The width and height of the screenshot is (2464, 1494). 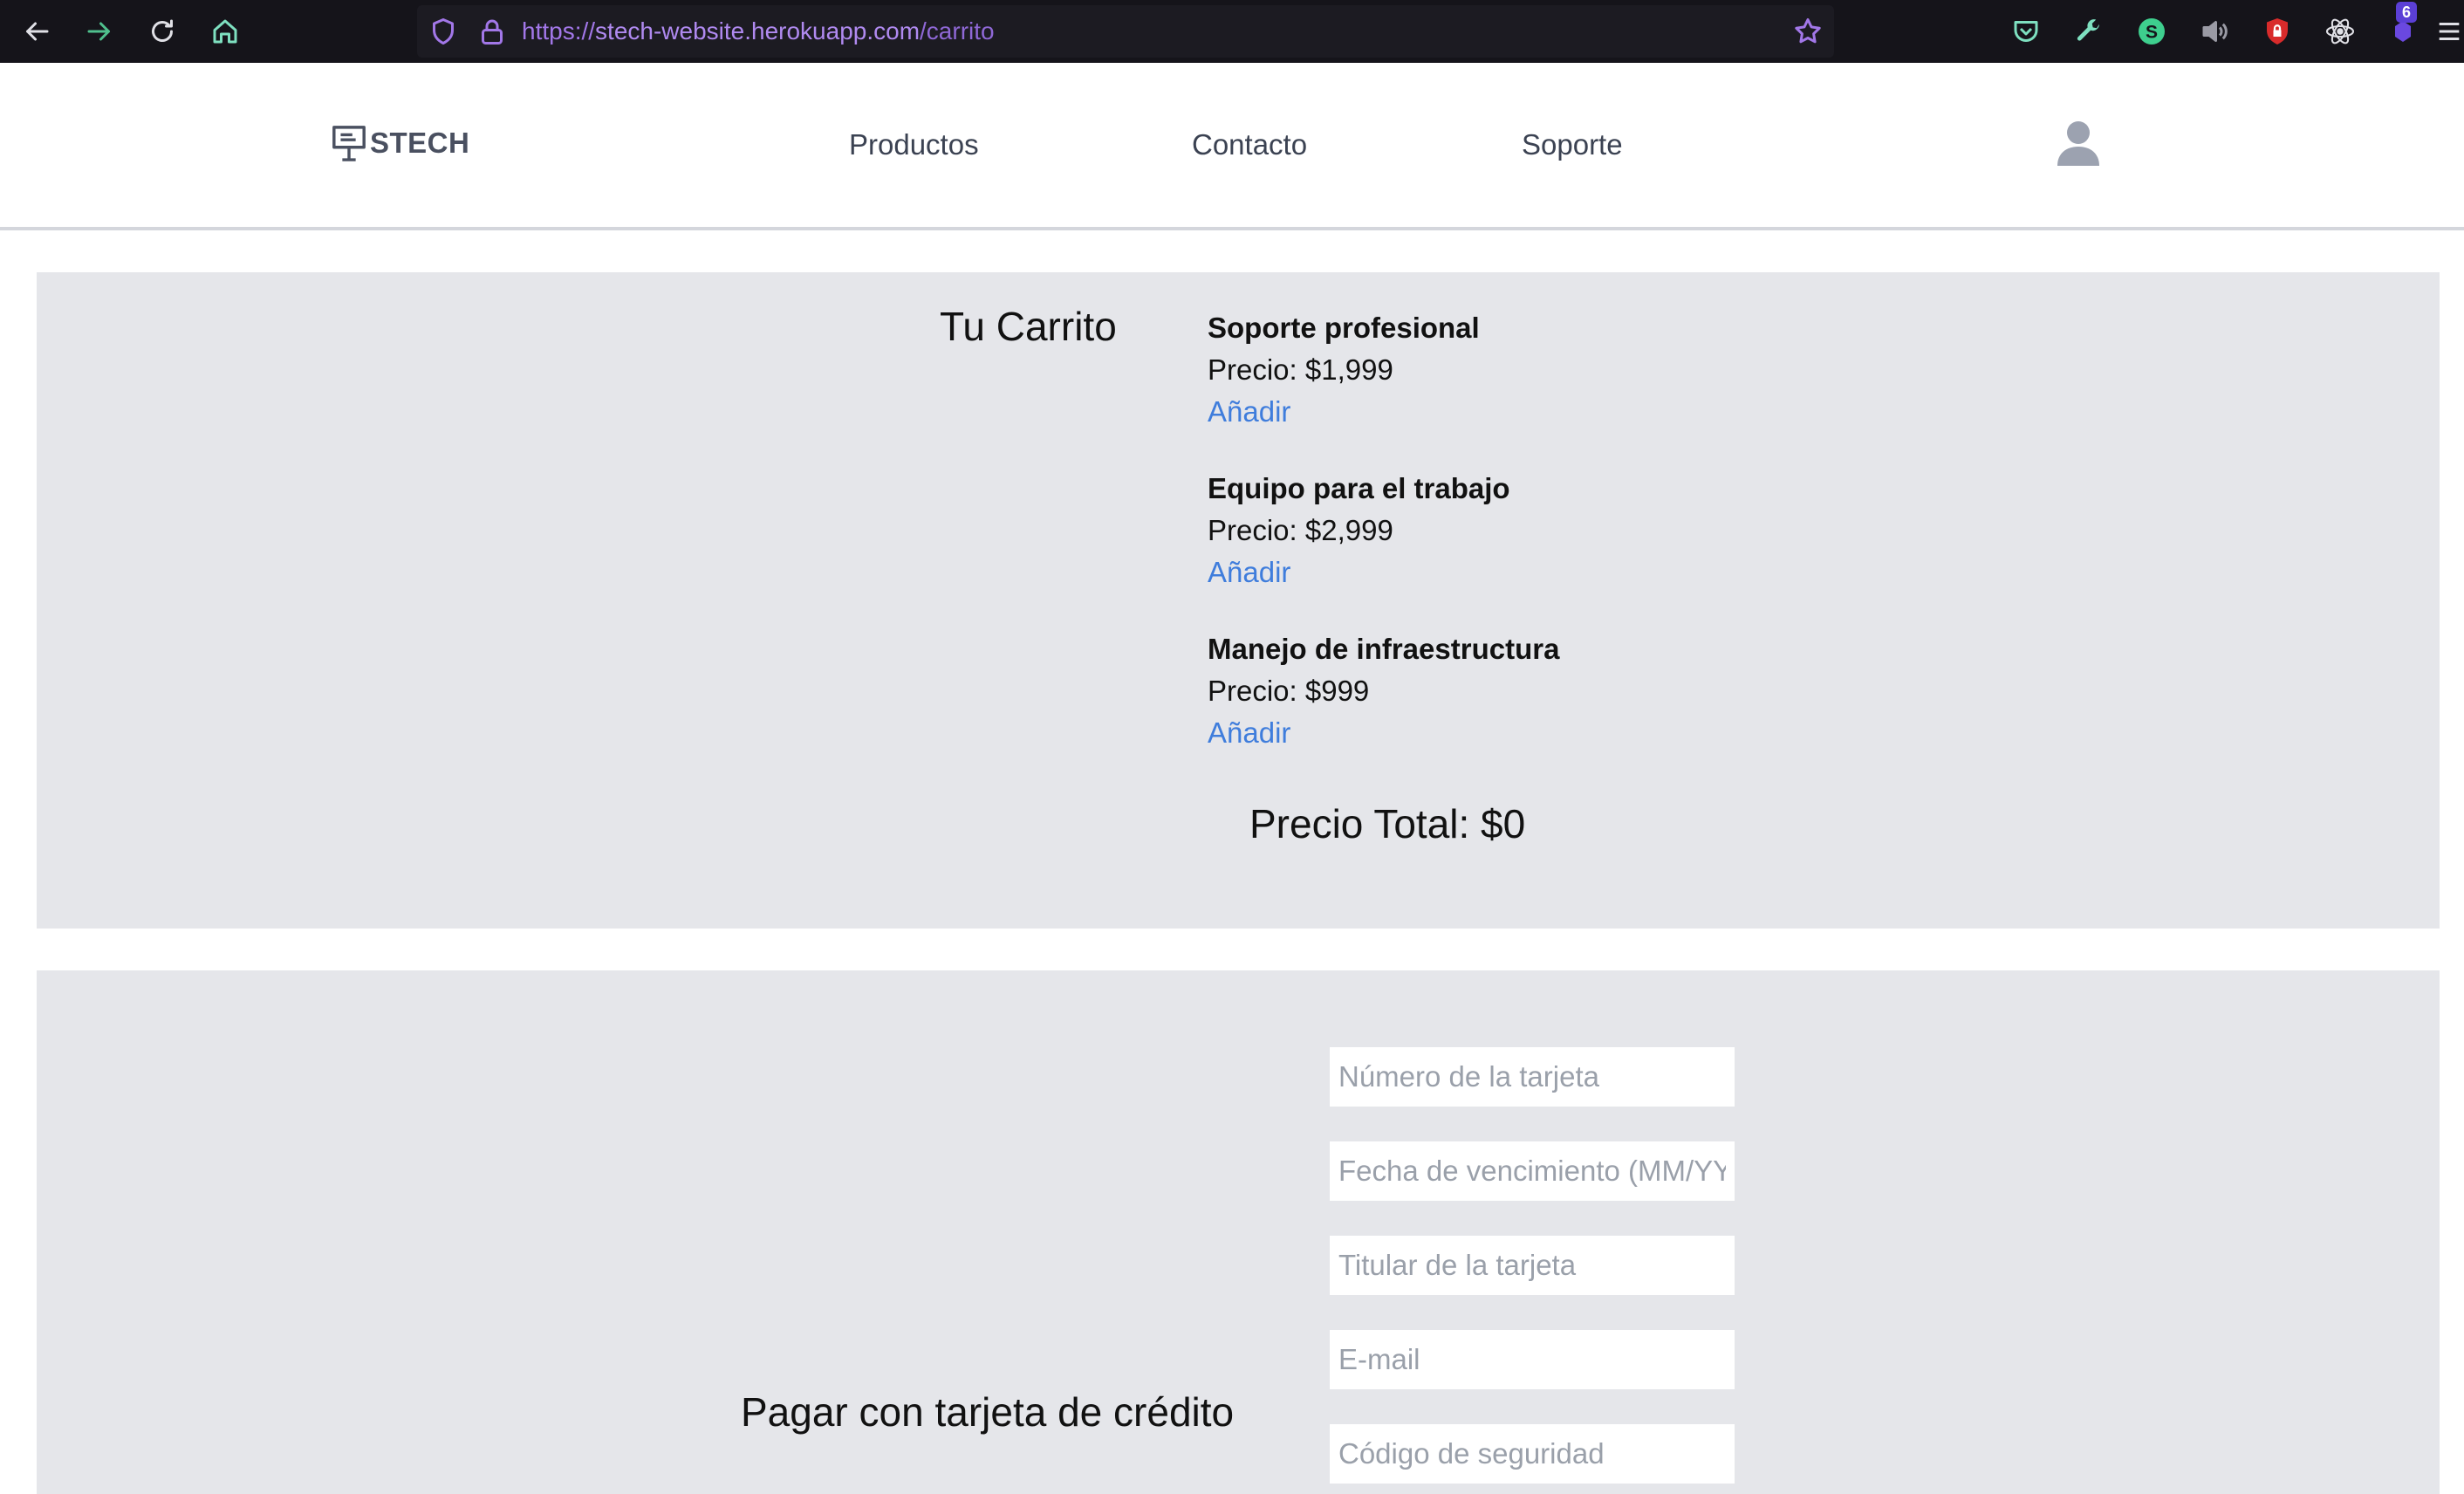 What do you see at coordinates (37, 31) in the screenshot?
I see `back-arrow-icon` at bounding box center [37, 31].